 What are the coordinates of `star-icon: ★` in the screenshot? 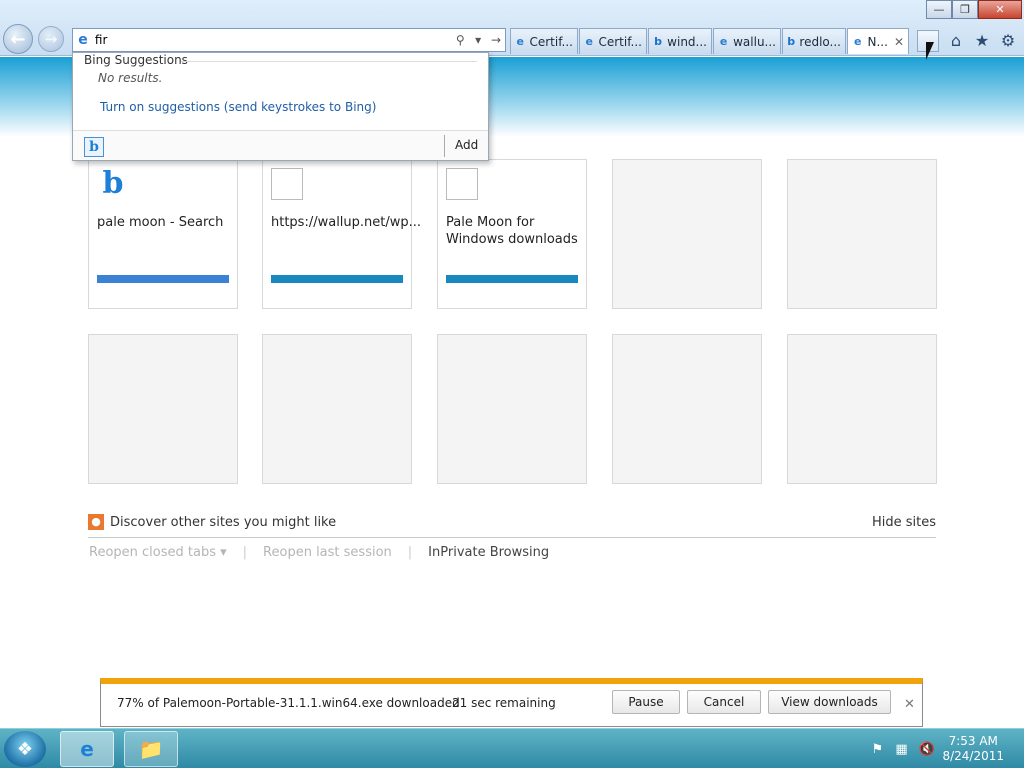 It's located at (982, 40).